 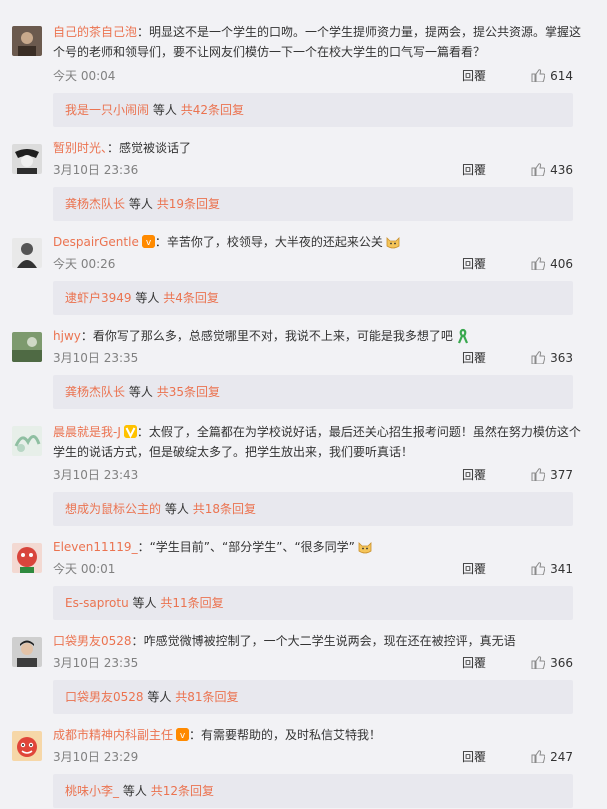 What do you see at coordinates (191, 603) in the screenshot?
I see `sub-reply-count: 共11条回复` at bounding box center [191, 603].